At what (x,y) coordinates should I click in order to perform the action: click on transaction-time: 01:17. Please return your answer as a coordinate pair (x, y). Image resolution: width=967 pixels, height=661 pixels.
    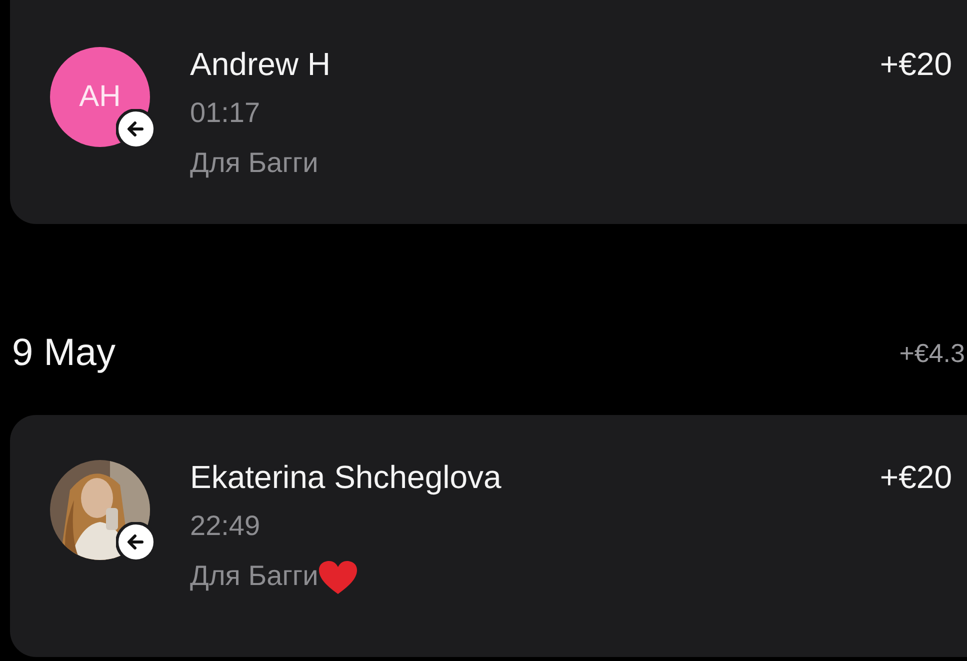
    Looking at the image, I should click on (226, 113).